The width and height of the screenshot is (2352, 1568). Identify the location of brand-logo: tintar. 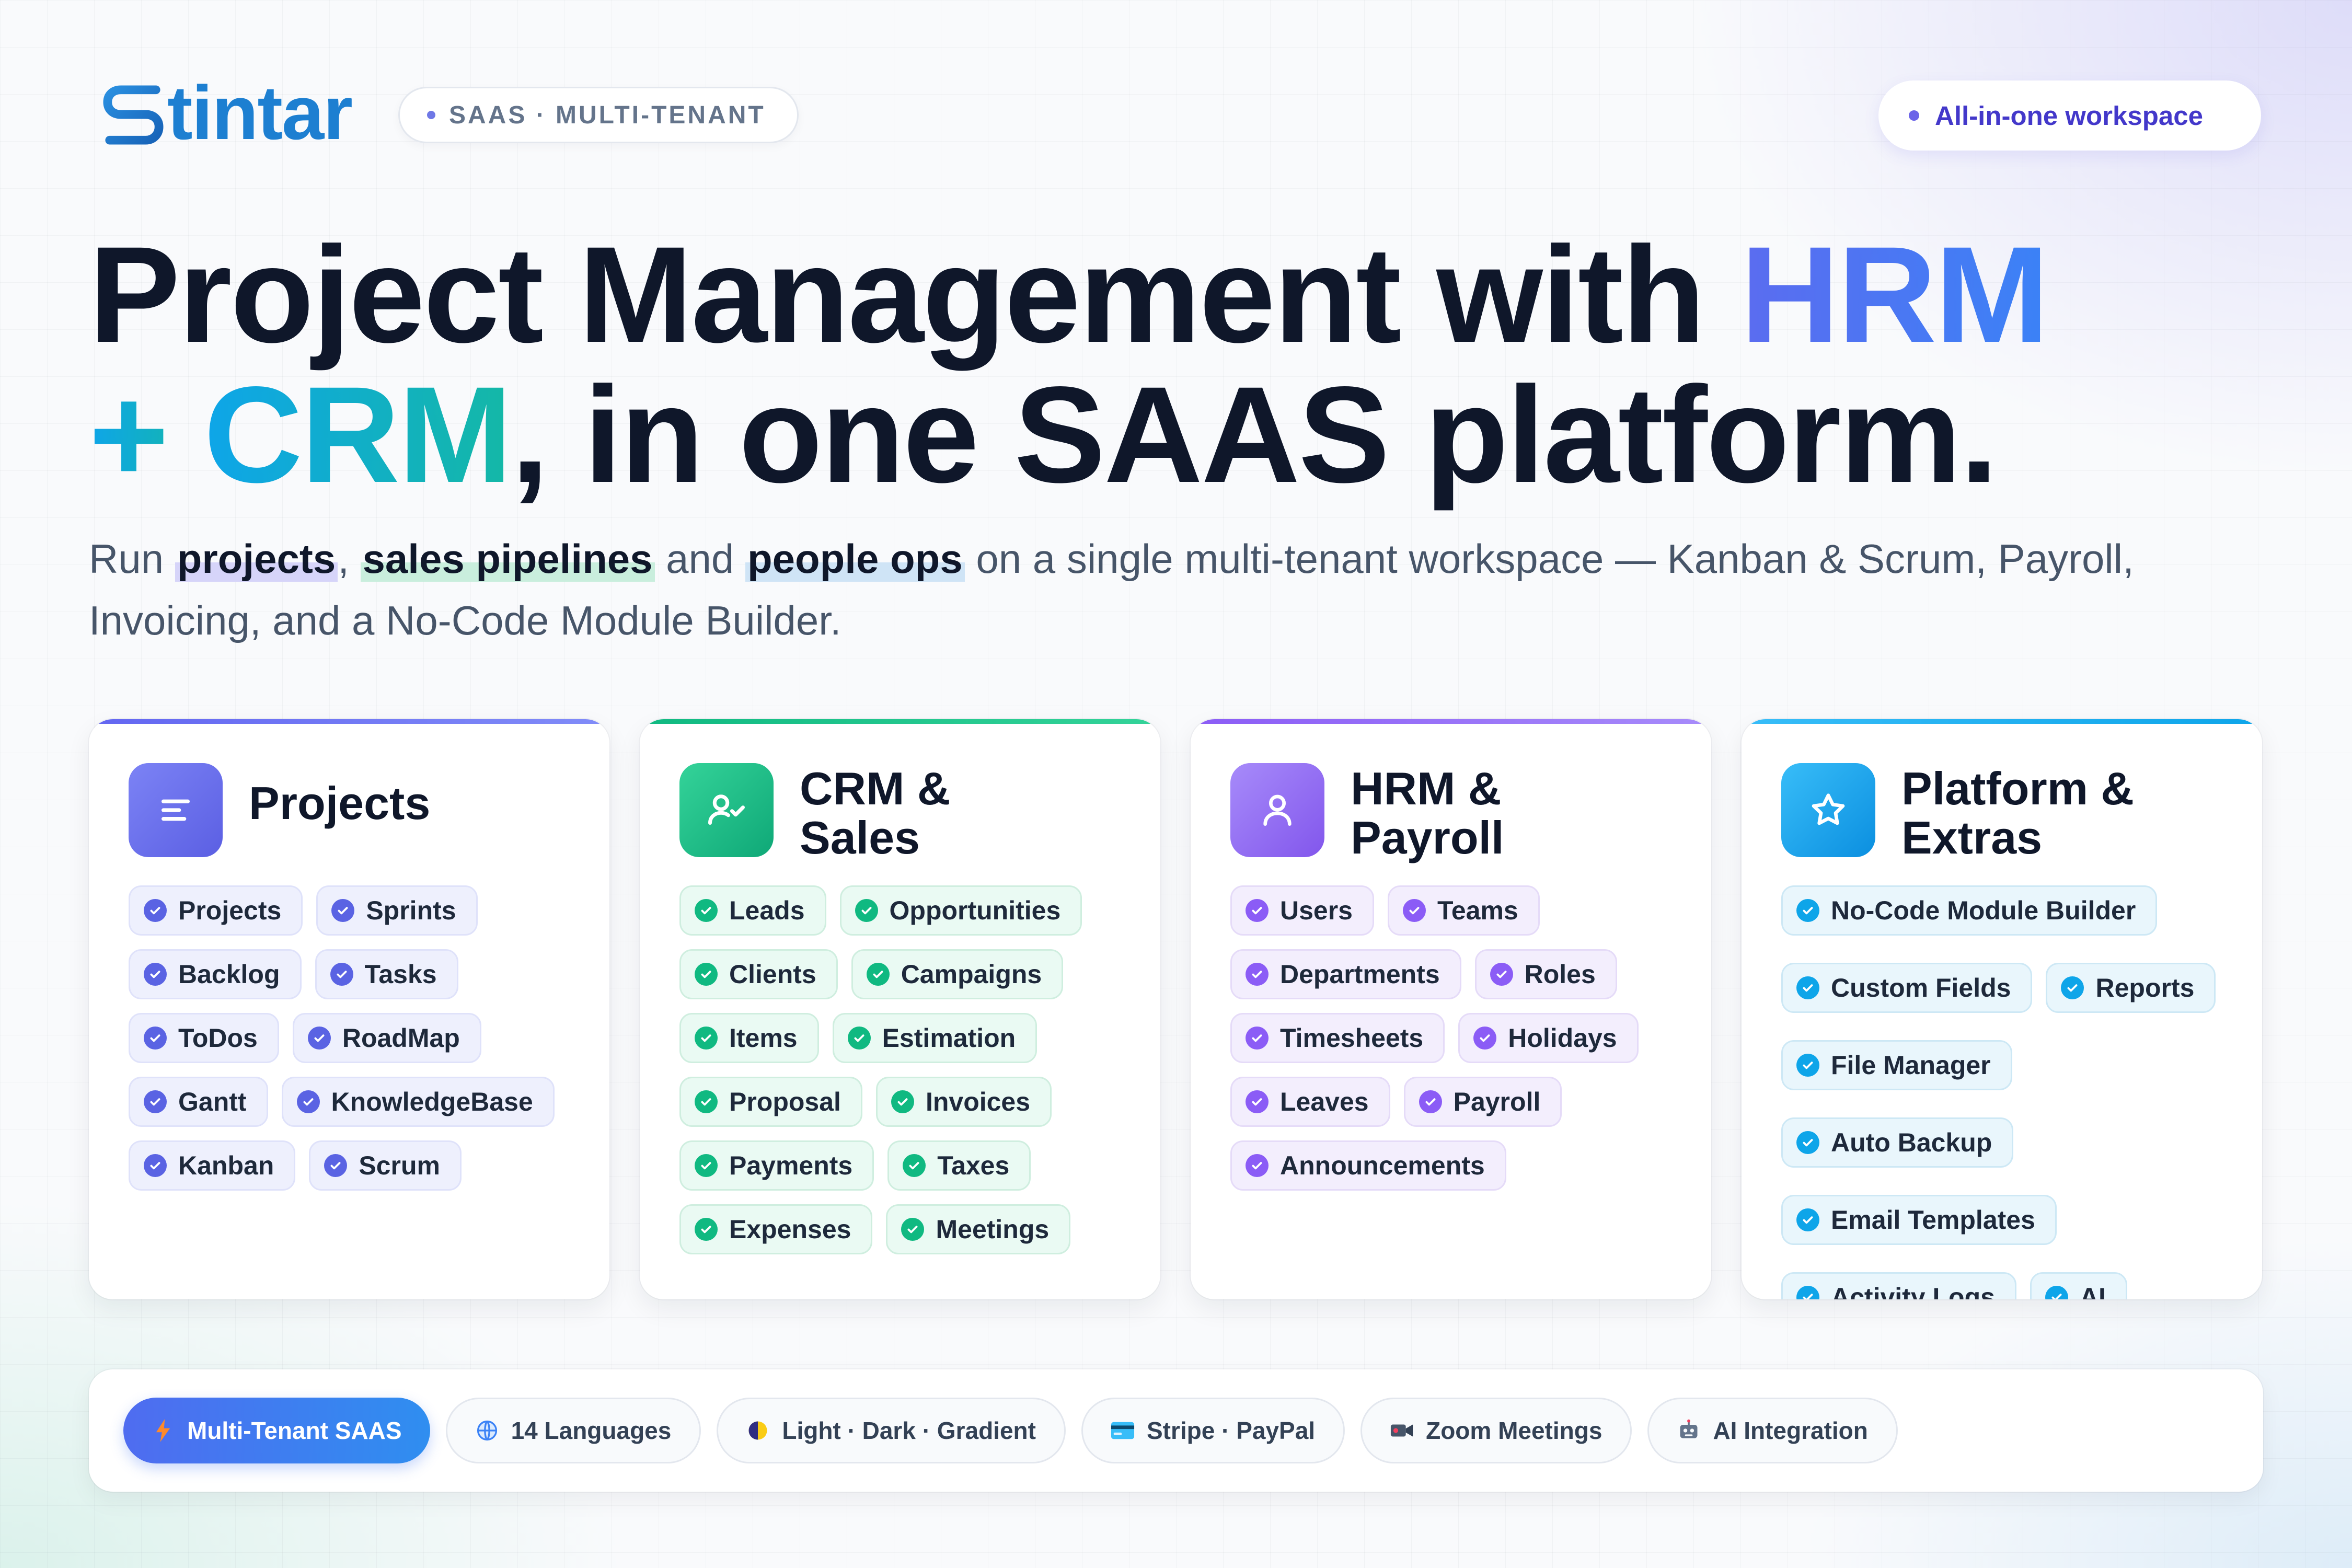
(227, 112).